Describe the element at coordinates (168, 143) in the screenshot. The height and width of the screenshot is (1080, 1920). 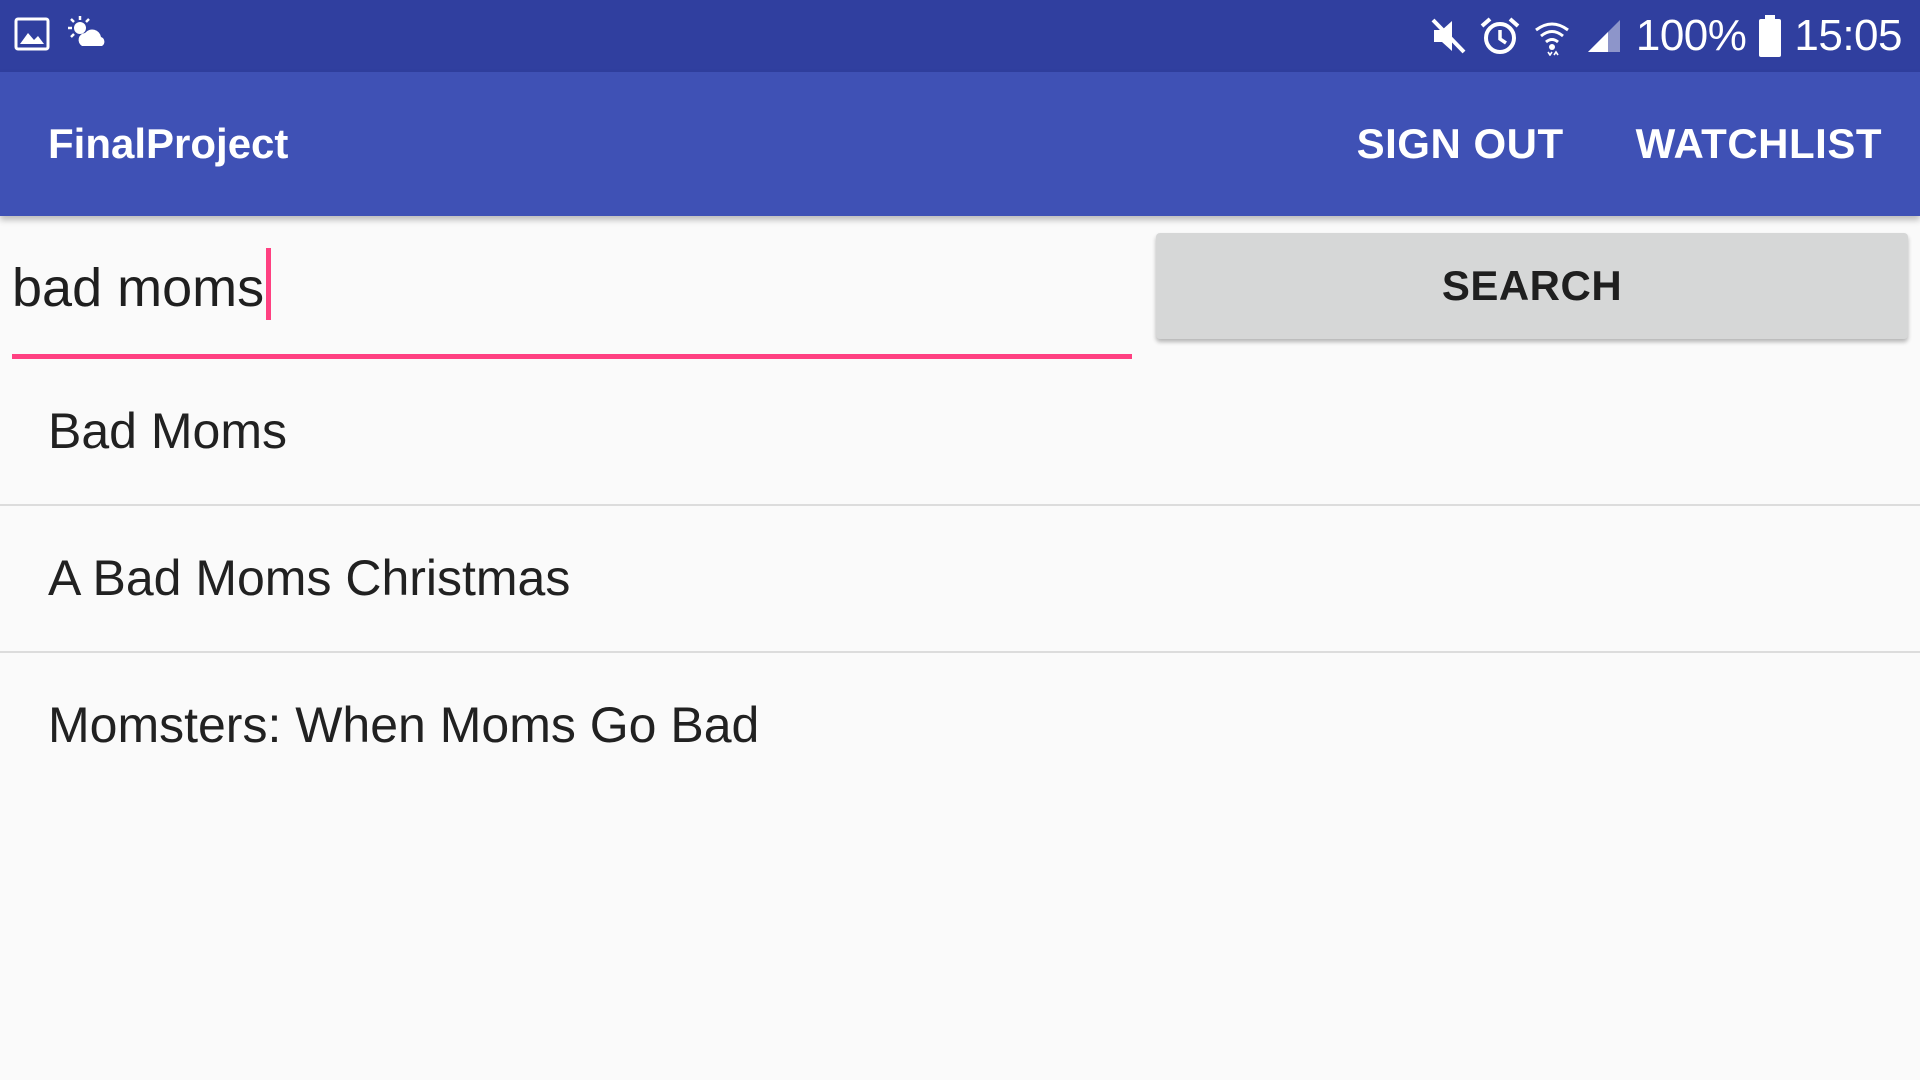
I see `app-title: FinalProject` at that location.